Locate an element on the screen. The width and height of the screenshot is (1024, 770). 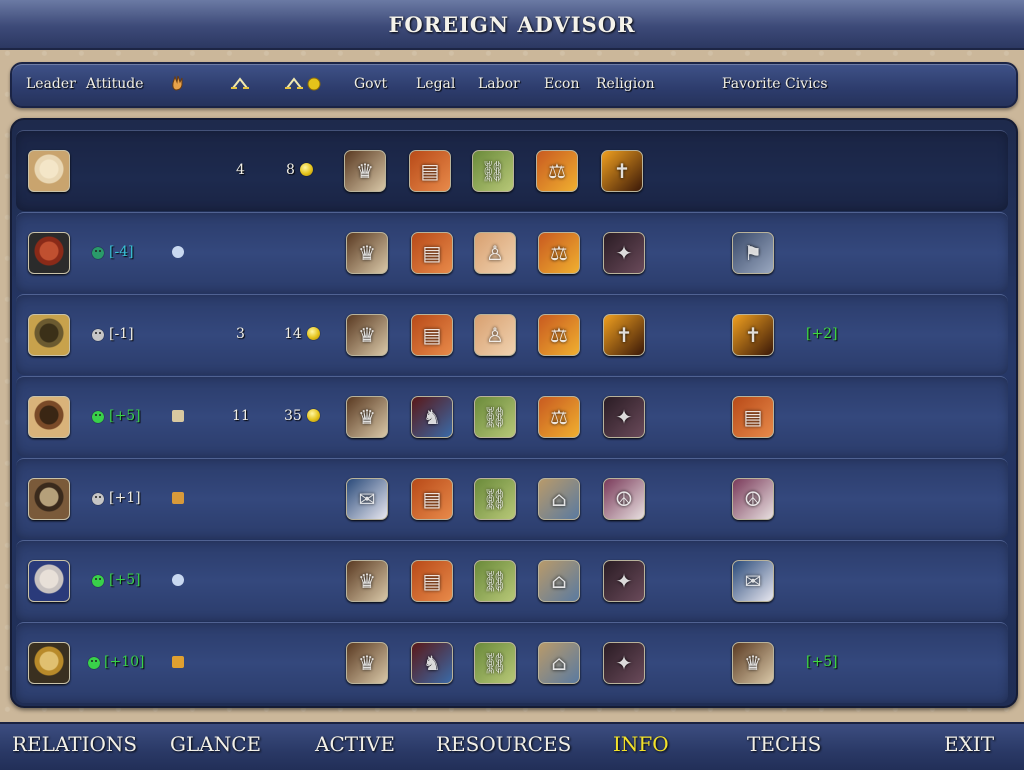
leader-portrait-washington is located at coordinates (49, 581).